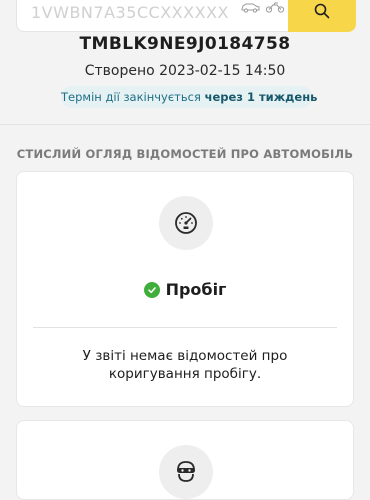 The image size is (370, 500). I want to click on car-icon, so click(250, 8).